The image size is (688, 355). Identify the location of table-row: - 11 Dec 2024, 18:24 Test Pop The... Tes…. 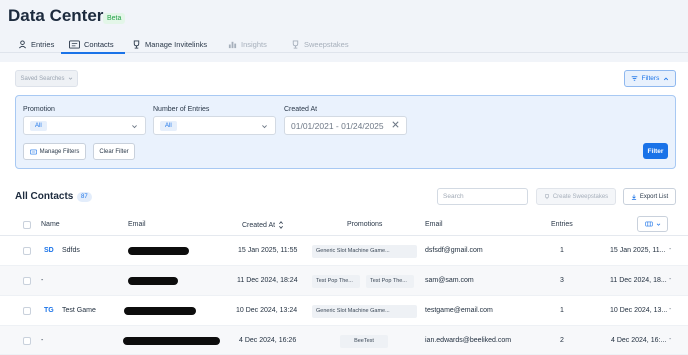
(344, 281).